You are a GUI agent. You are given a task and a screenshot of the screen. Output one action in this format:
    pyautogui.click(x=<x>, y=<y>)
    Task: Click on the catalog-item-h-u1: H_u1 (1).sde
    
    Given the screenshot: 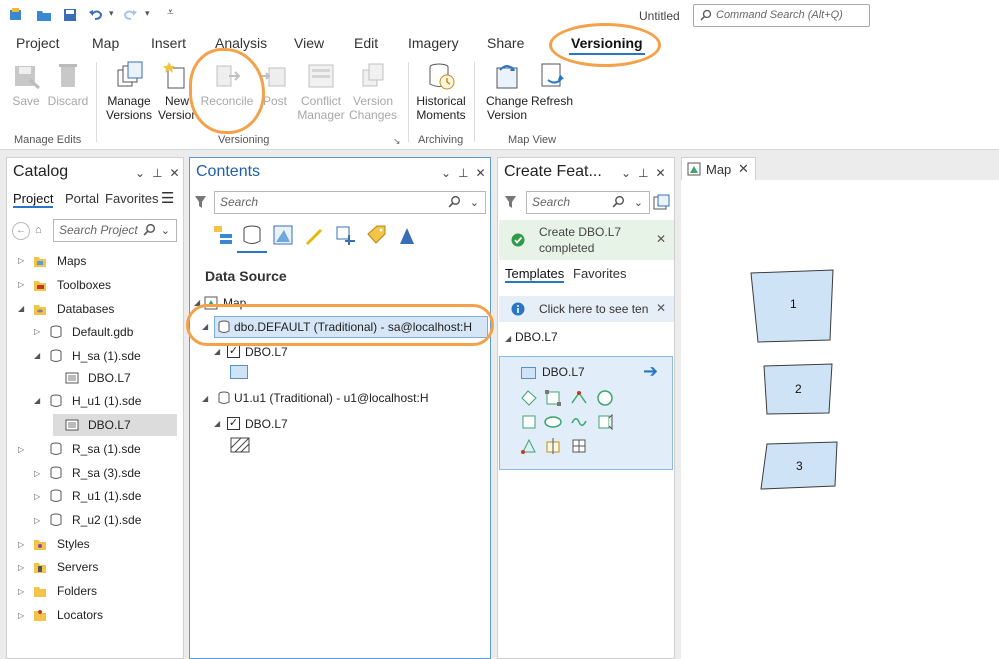 What is the action you would take?
    pyautogui.click(x=106, y=401)
    